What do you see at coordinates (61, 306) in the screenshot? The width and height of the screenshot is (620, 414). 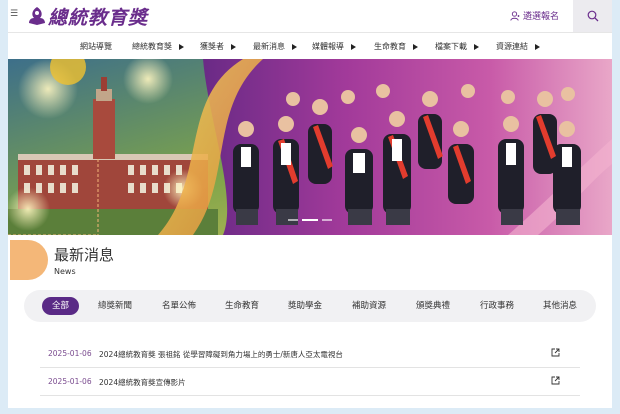 I see `tab-all: 全部` at bounding box center [61, 306].